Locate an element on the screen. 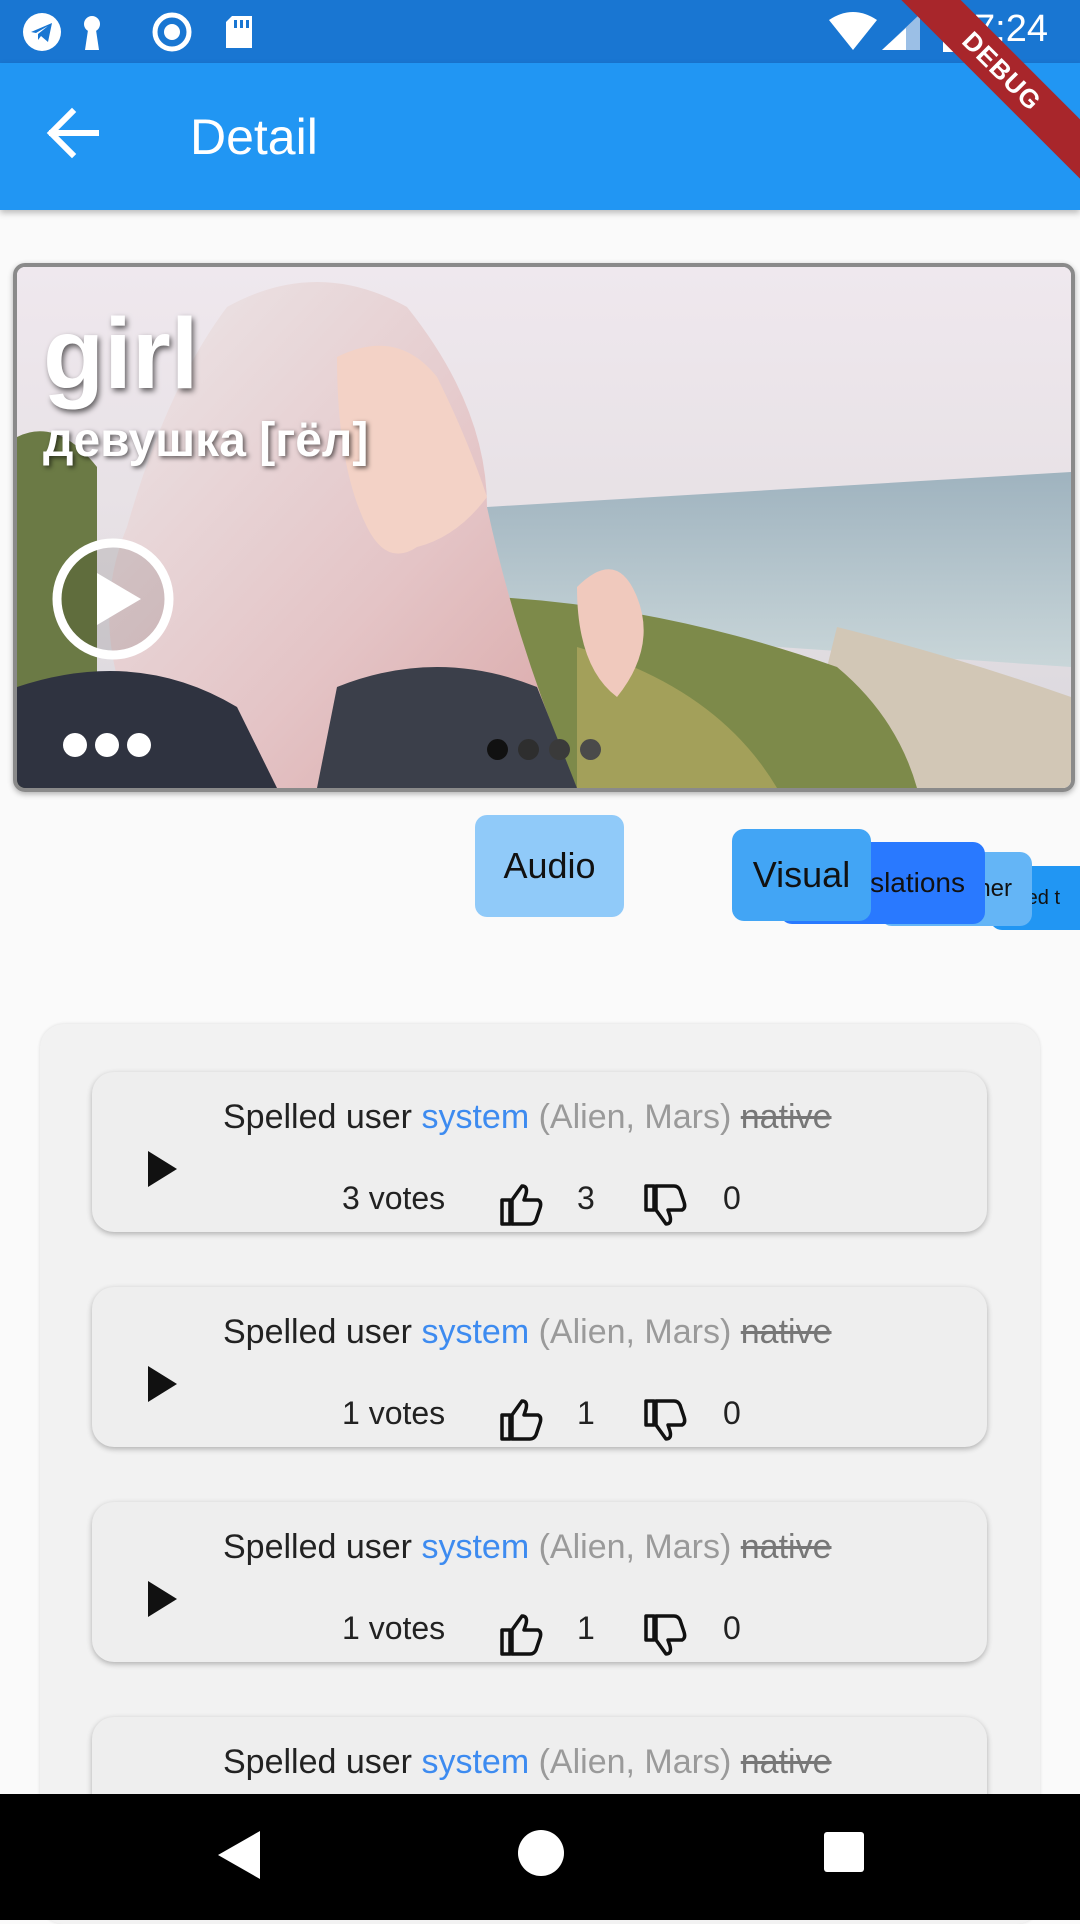  page-indicator is located at coordinates (549, 752).